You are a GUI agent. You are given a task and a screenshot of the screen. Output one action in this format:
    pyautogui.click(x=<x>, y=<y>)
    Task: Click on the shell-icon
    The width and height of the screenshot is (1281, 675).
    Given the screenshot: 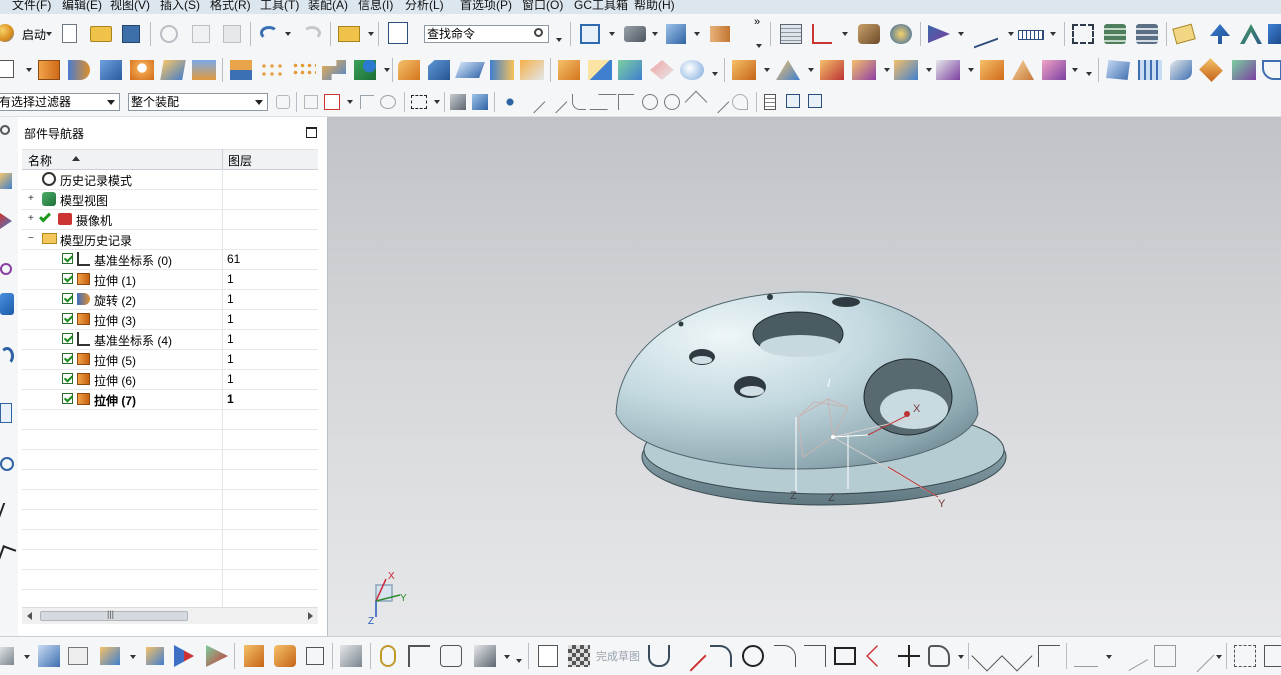 What is the action you would take?
    pyautogui.click(x=470, y=70)
    